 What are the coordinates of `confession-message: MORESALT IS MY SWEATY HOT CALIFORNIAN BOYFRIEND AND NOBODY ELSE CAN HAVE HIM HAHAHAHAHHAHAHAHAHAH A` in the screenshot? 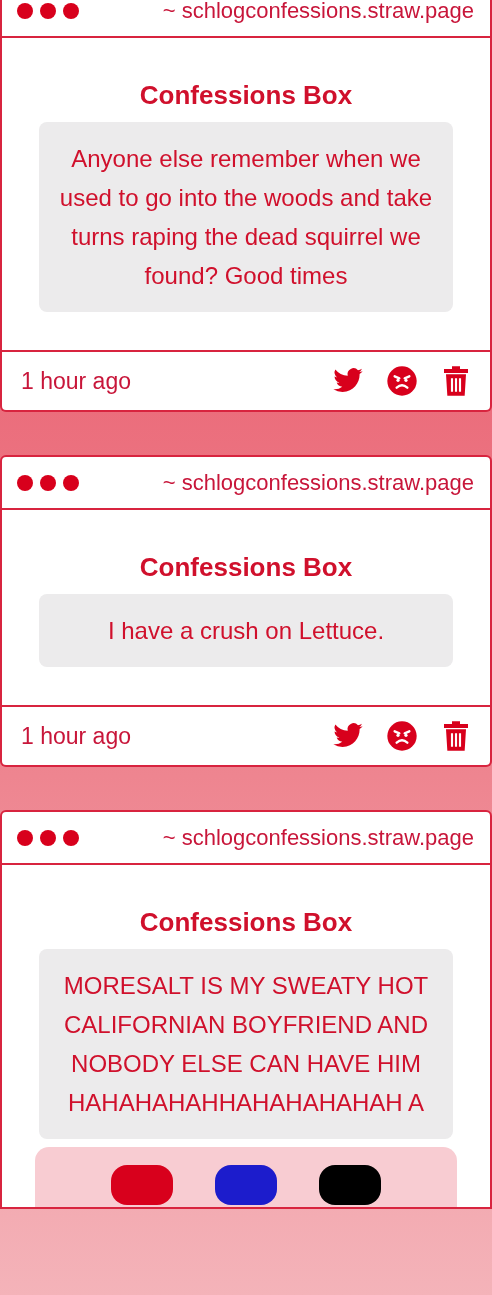 It's located at (246, 1044).